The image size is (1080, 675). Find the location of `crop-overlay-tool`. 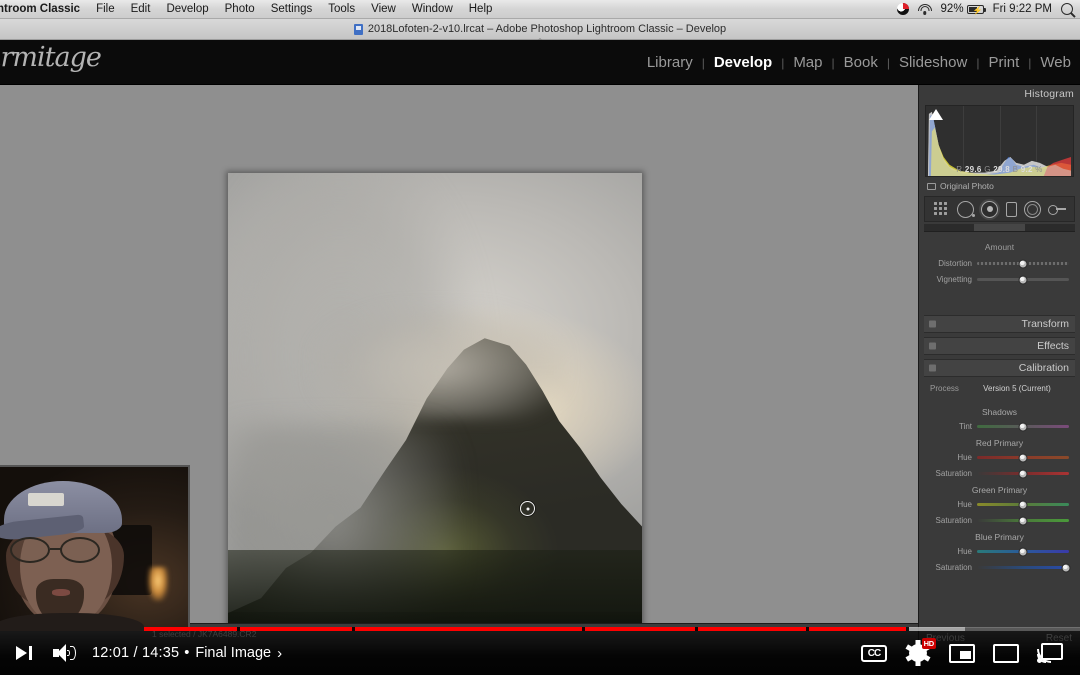

crop-overlay-tool is located at coordinates (941, 209).